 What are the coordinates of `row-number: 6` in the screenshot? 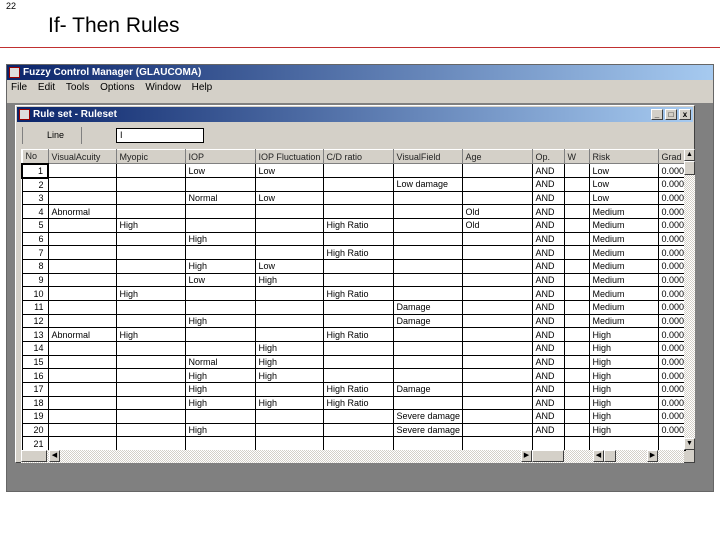 It's located at (35, 239).